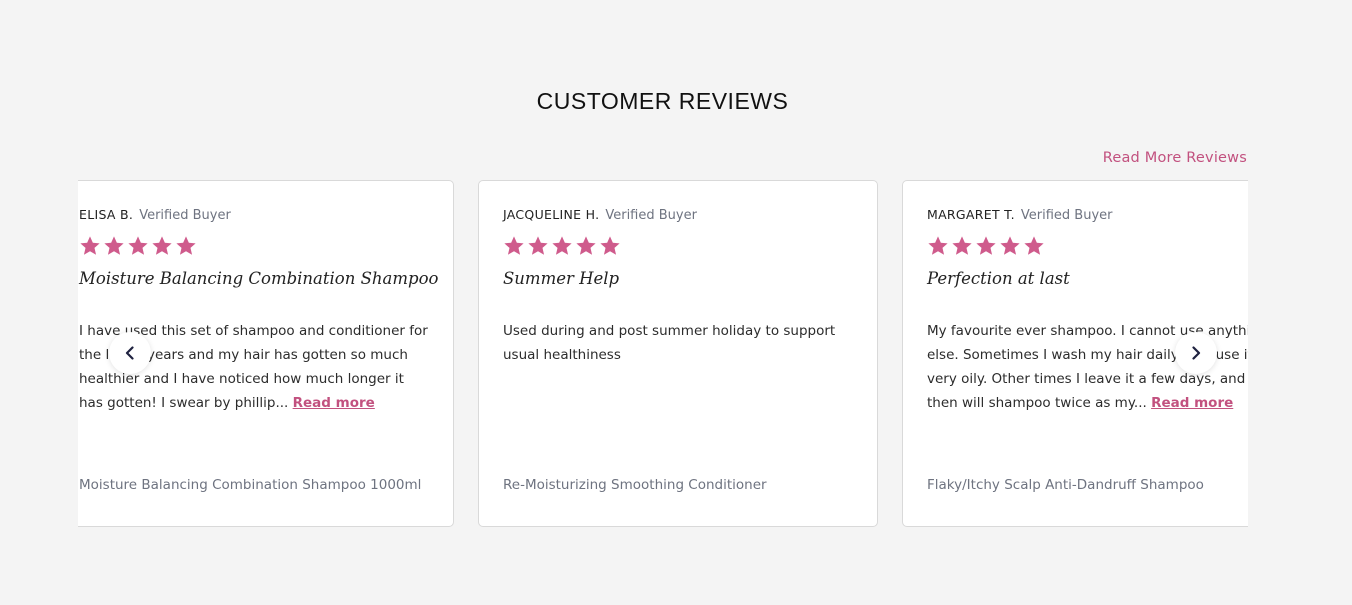  I want to click on reviewed-product-name: Re-Moisturizing Smoothing Conditioner, so click(635, 485).